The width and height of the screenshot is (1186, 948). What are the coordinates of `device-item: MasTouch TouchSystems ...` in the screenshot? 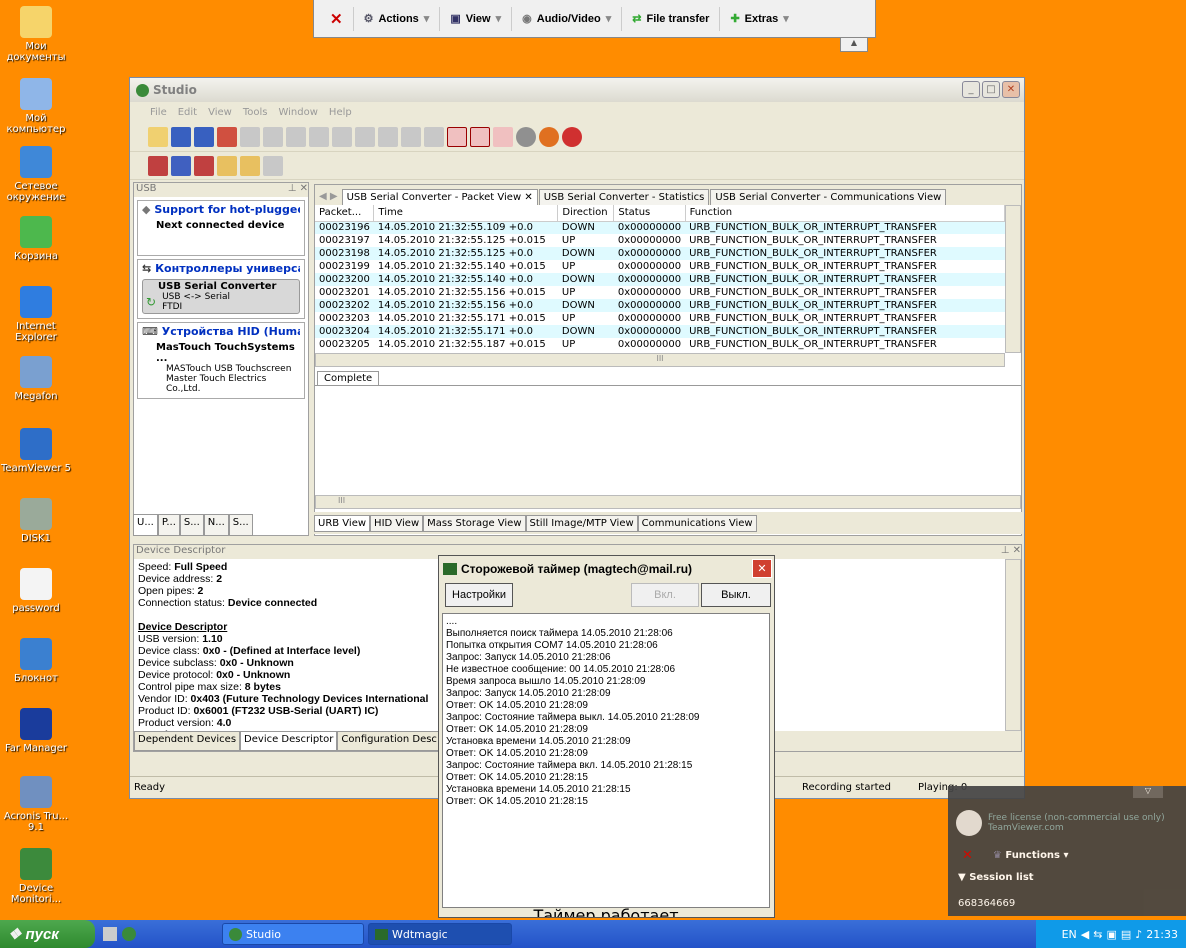 It's located at (221, 353).